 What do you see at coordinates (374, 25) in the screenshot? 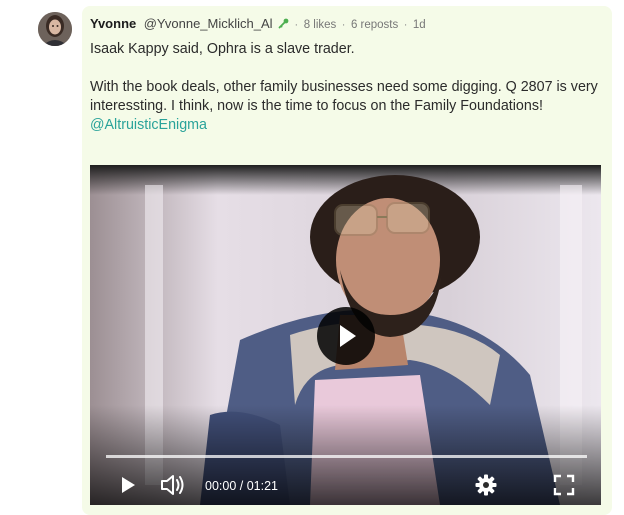
I see `reposts-count: 6 reposts` at bounding box center [374, 25].